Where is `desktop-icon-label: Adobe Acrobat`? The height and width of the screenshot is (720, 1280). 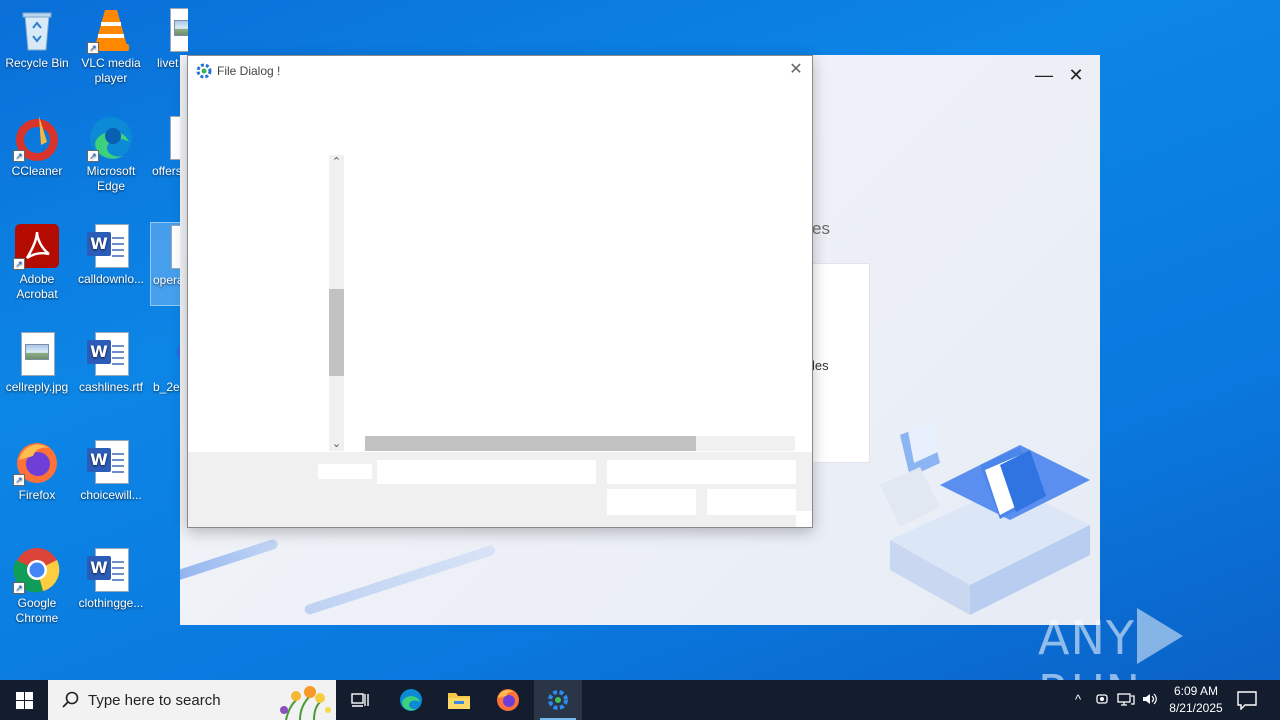 desktop-icon-label: Adobe Acrobat is located at coordinates (37, 286).